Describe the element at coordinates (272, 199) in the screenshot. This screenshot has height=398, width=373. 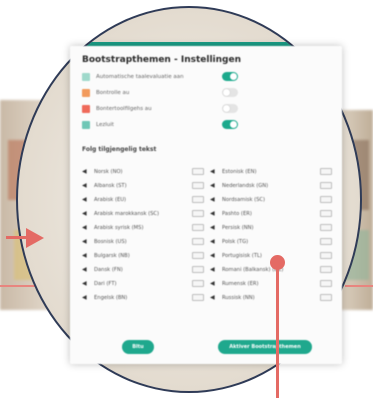
I see `language-item: ◀ Nordsamisk (SC)` at that location.